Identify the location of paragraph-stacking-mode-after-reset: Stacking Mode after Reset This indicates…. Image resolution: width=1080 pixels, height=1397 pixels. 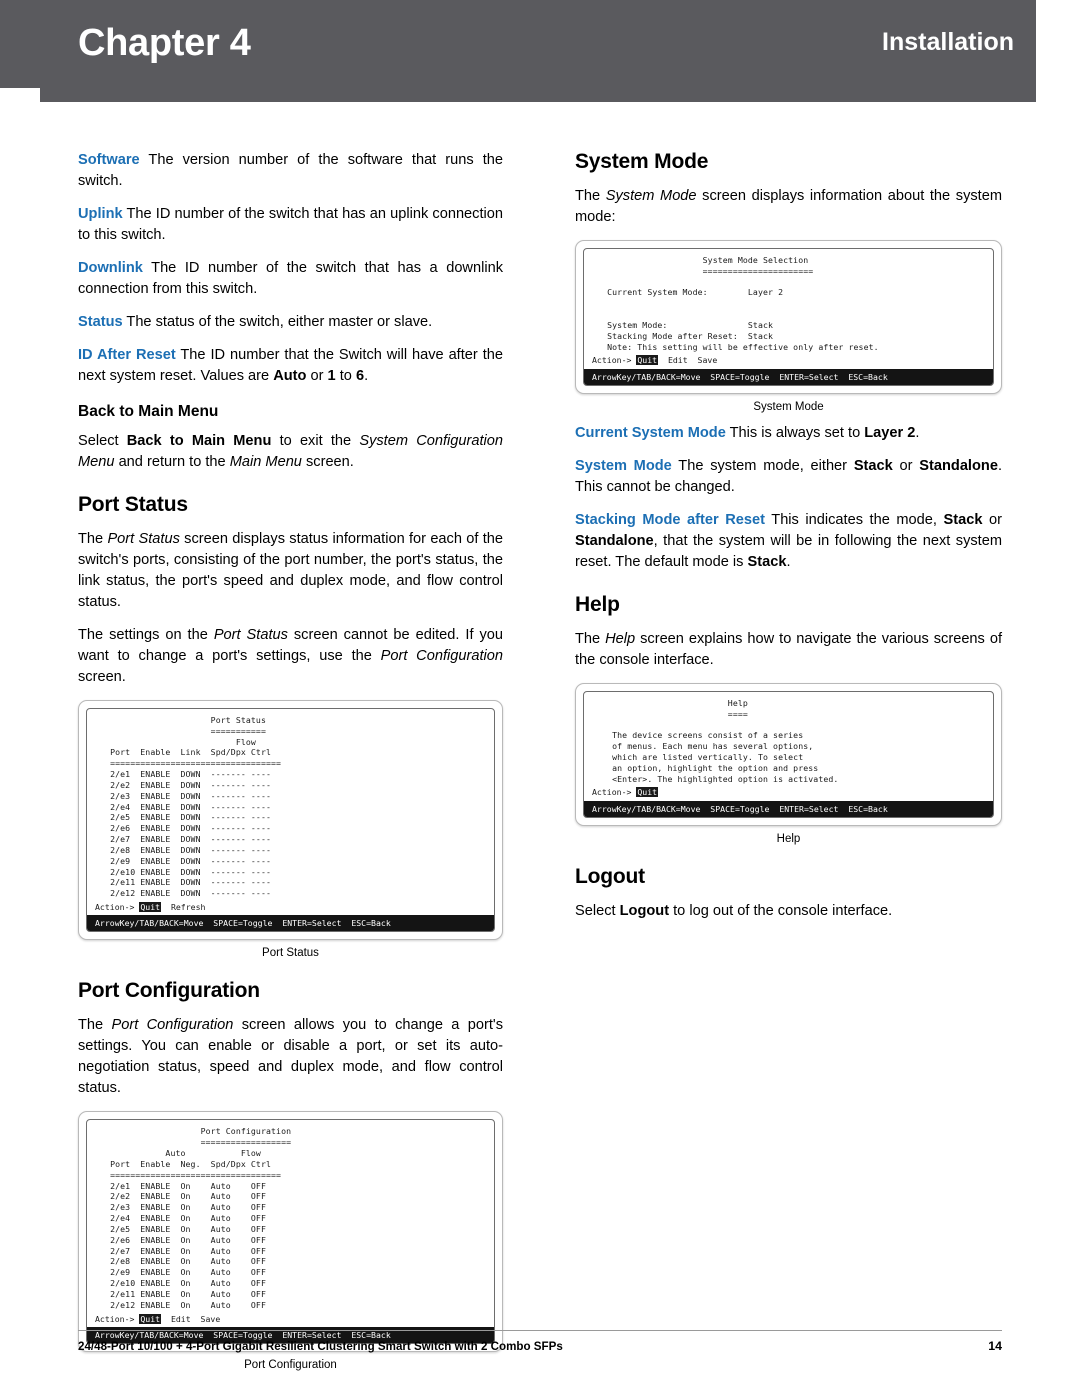
(788, 541).